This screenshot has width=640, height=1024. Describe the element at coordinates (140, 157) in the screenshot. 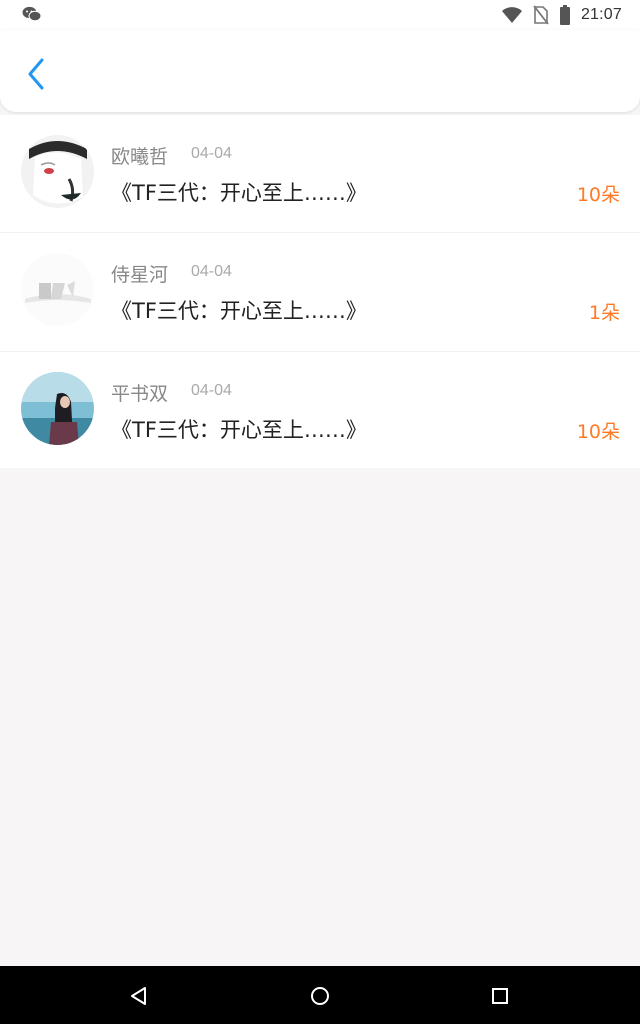

I see `user-name: 欧曦哲` at that location.